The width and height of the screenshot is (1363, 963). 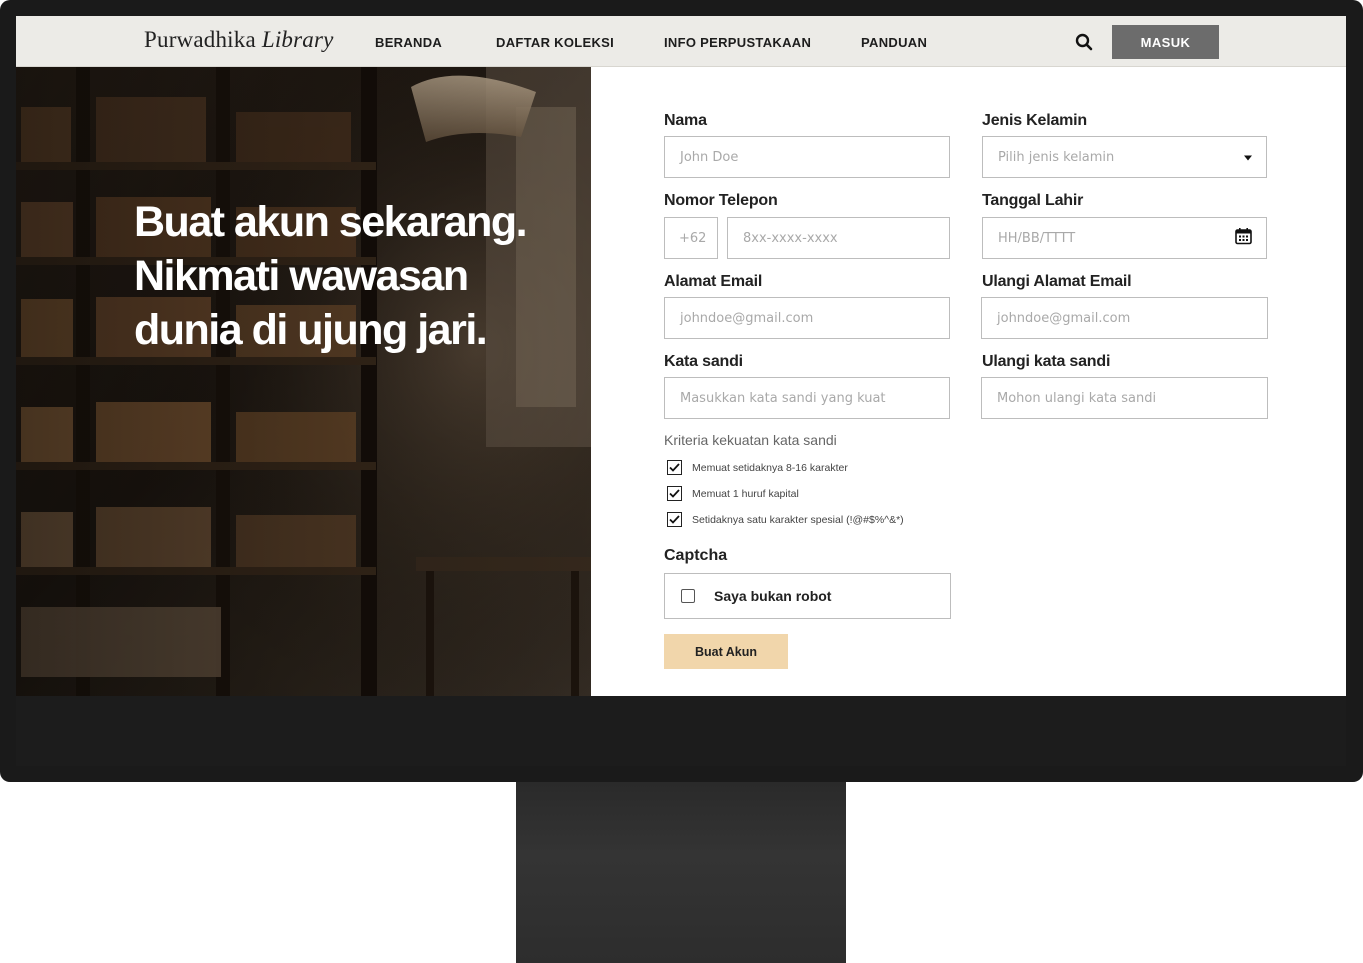 I want to click on birthdate-placeholder: HH/BB/TTTT, so click(x=1037, y=238).